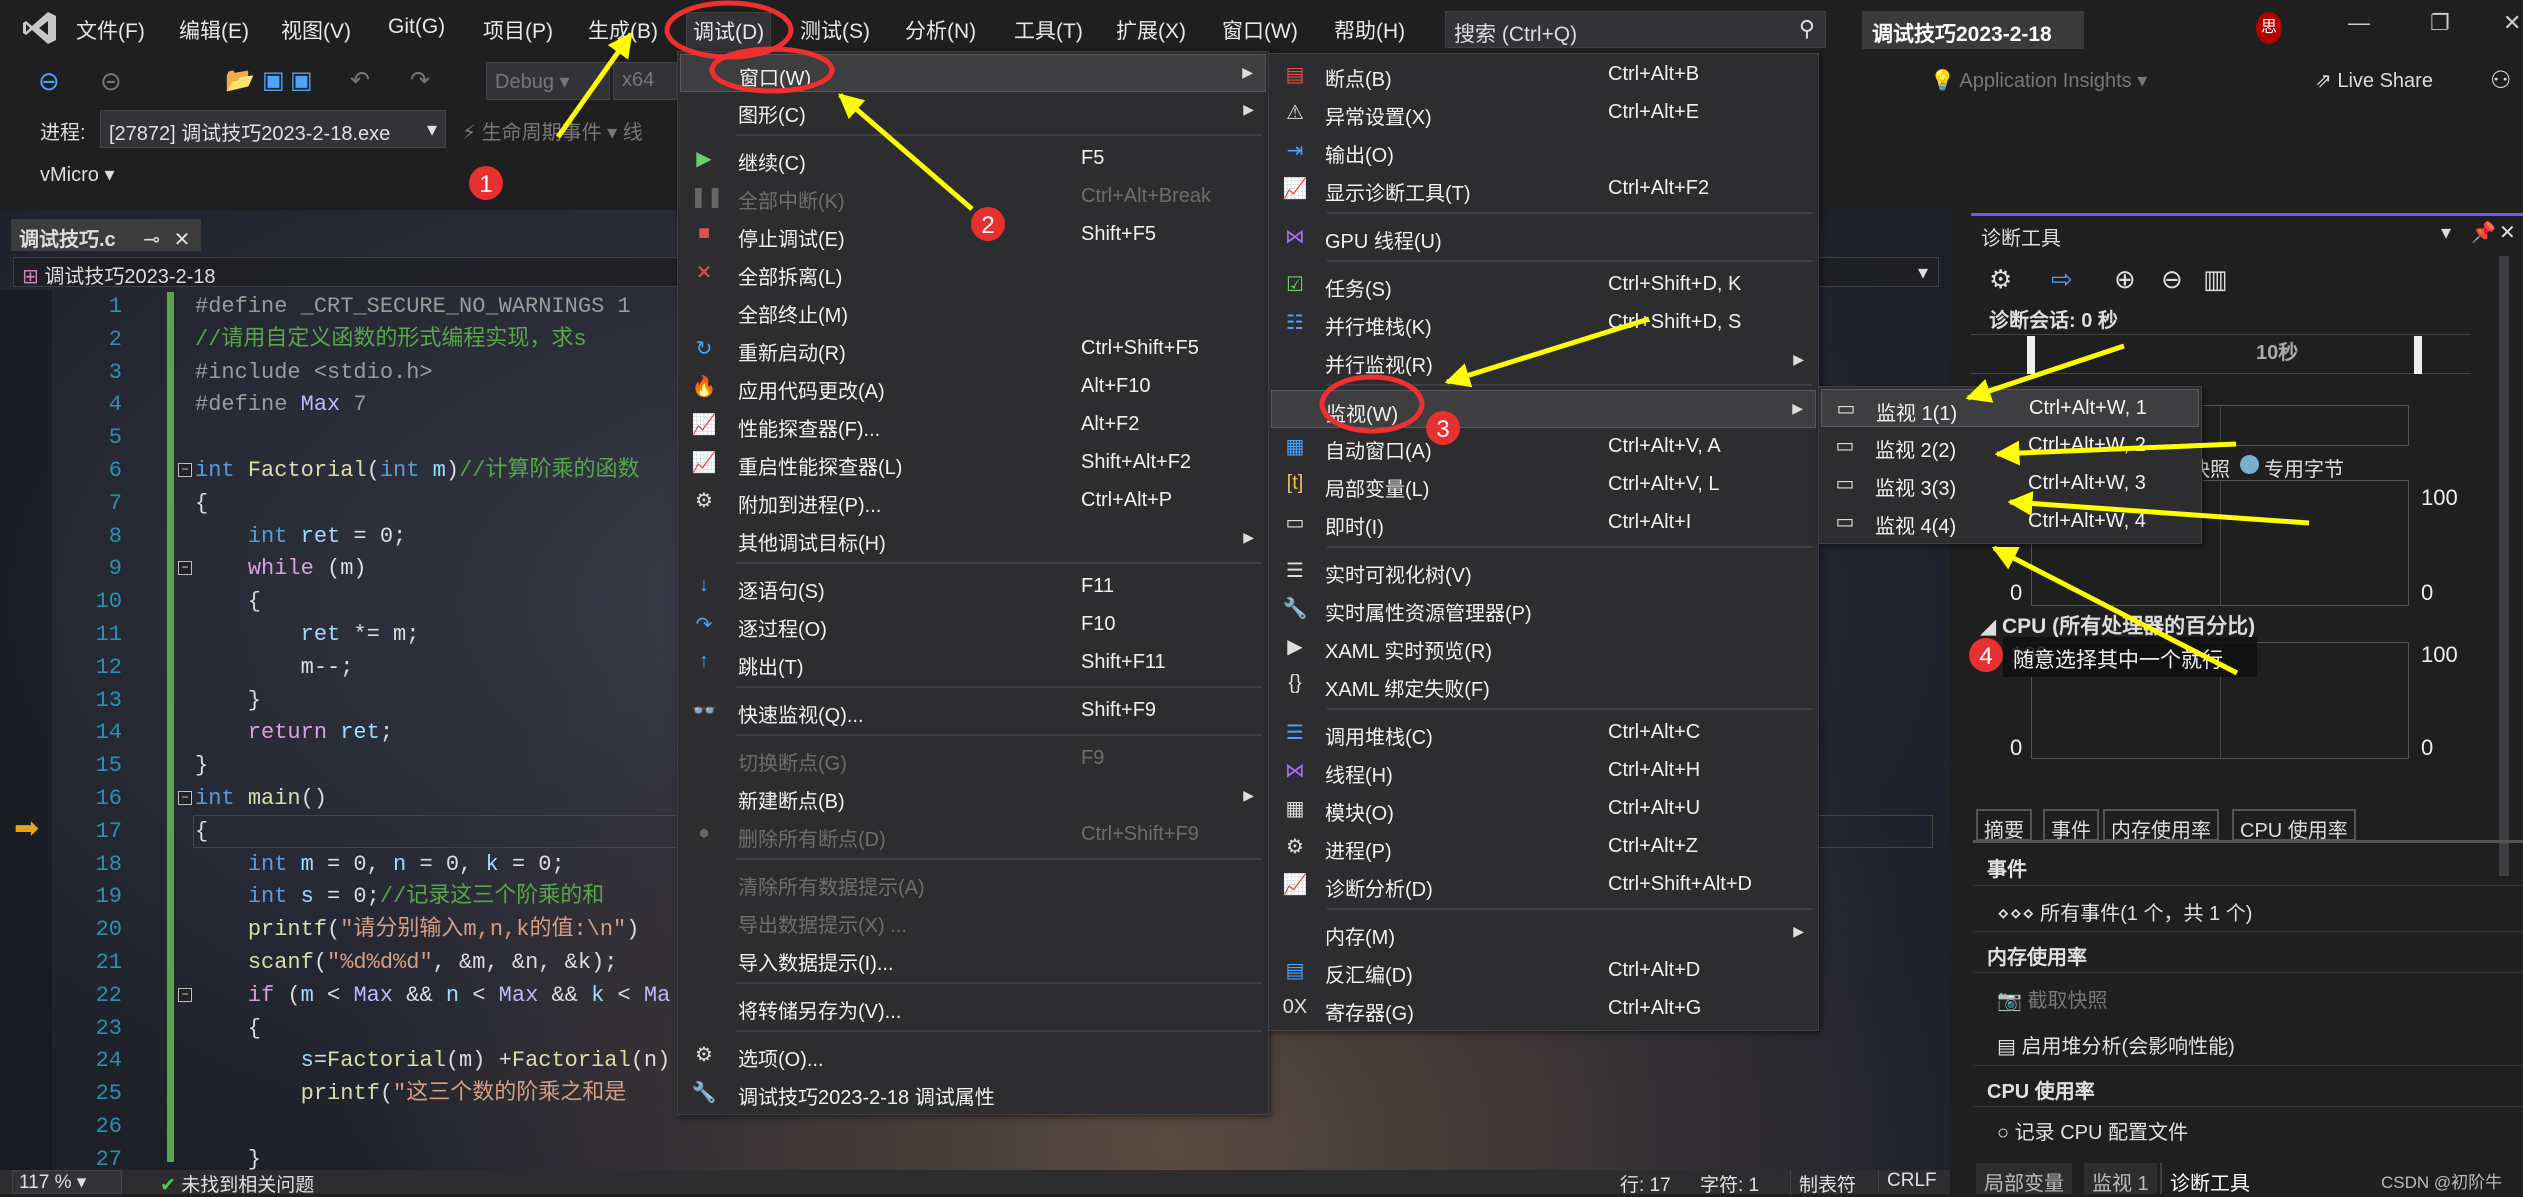 This screenshot has height=1197, width=2523. What do you see at coordinates (77, 174) in the screenshot?
I see `vmicro-dropdown: vMicro ▾` at bounding box center [77, 174].